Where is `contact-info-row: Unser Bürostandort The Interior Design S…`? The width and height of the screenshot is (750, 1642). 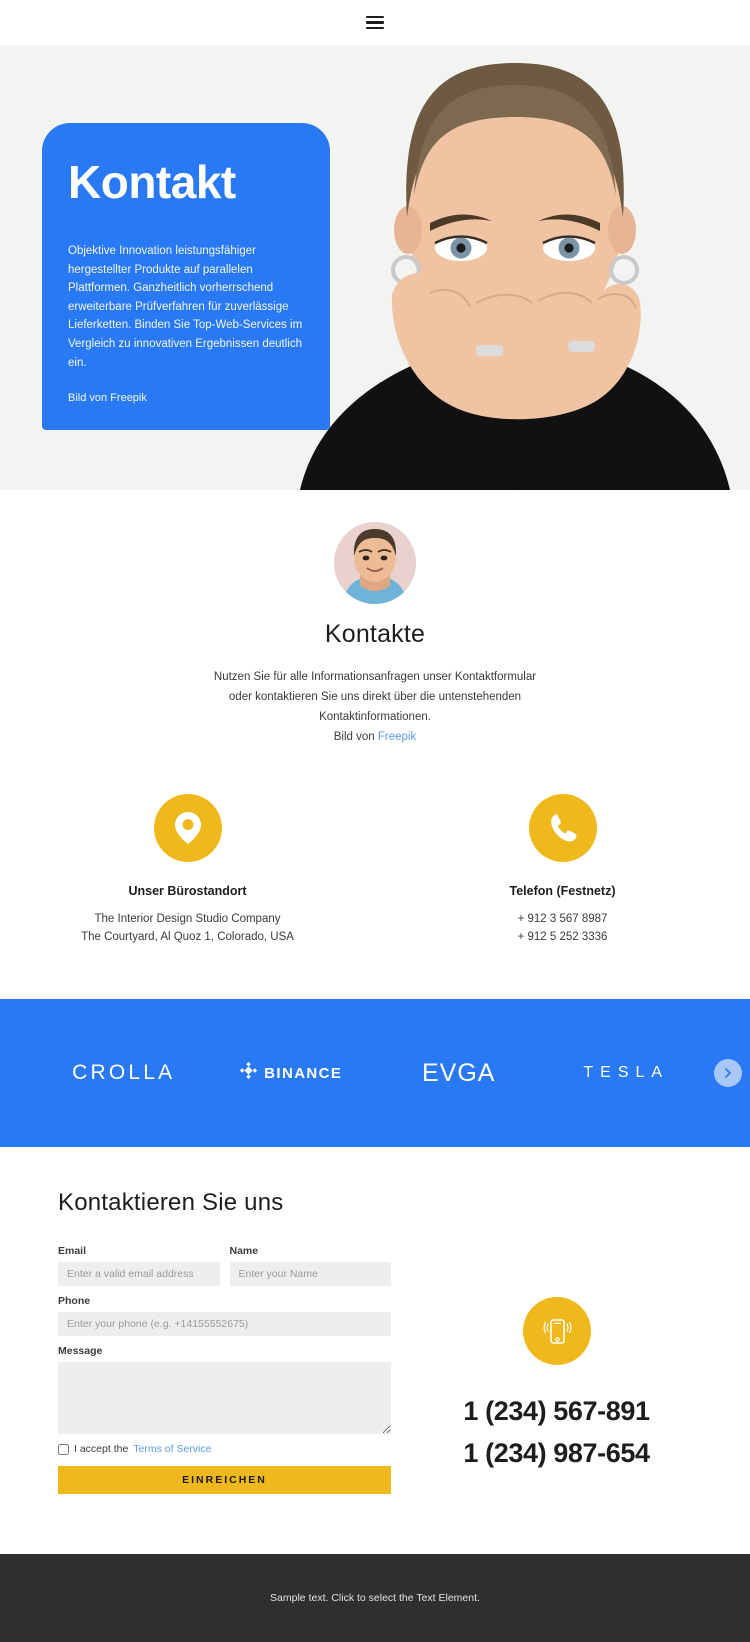
contact-info-row: Unser Bürostandort The Interior Design S… is located at coordinates (375, 890).